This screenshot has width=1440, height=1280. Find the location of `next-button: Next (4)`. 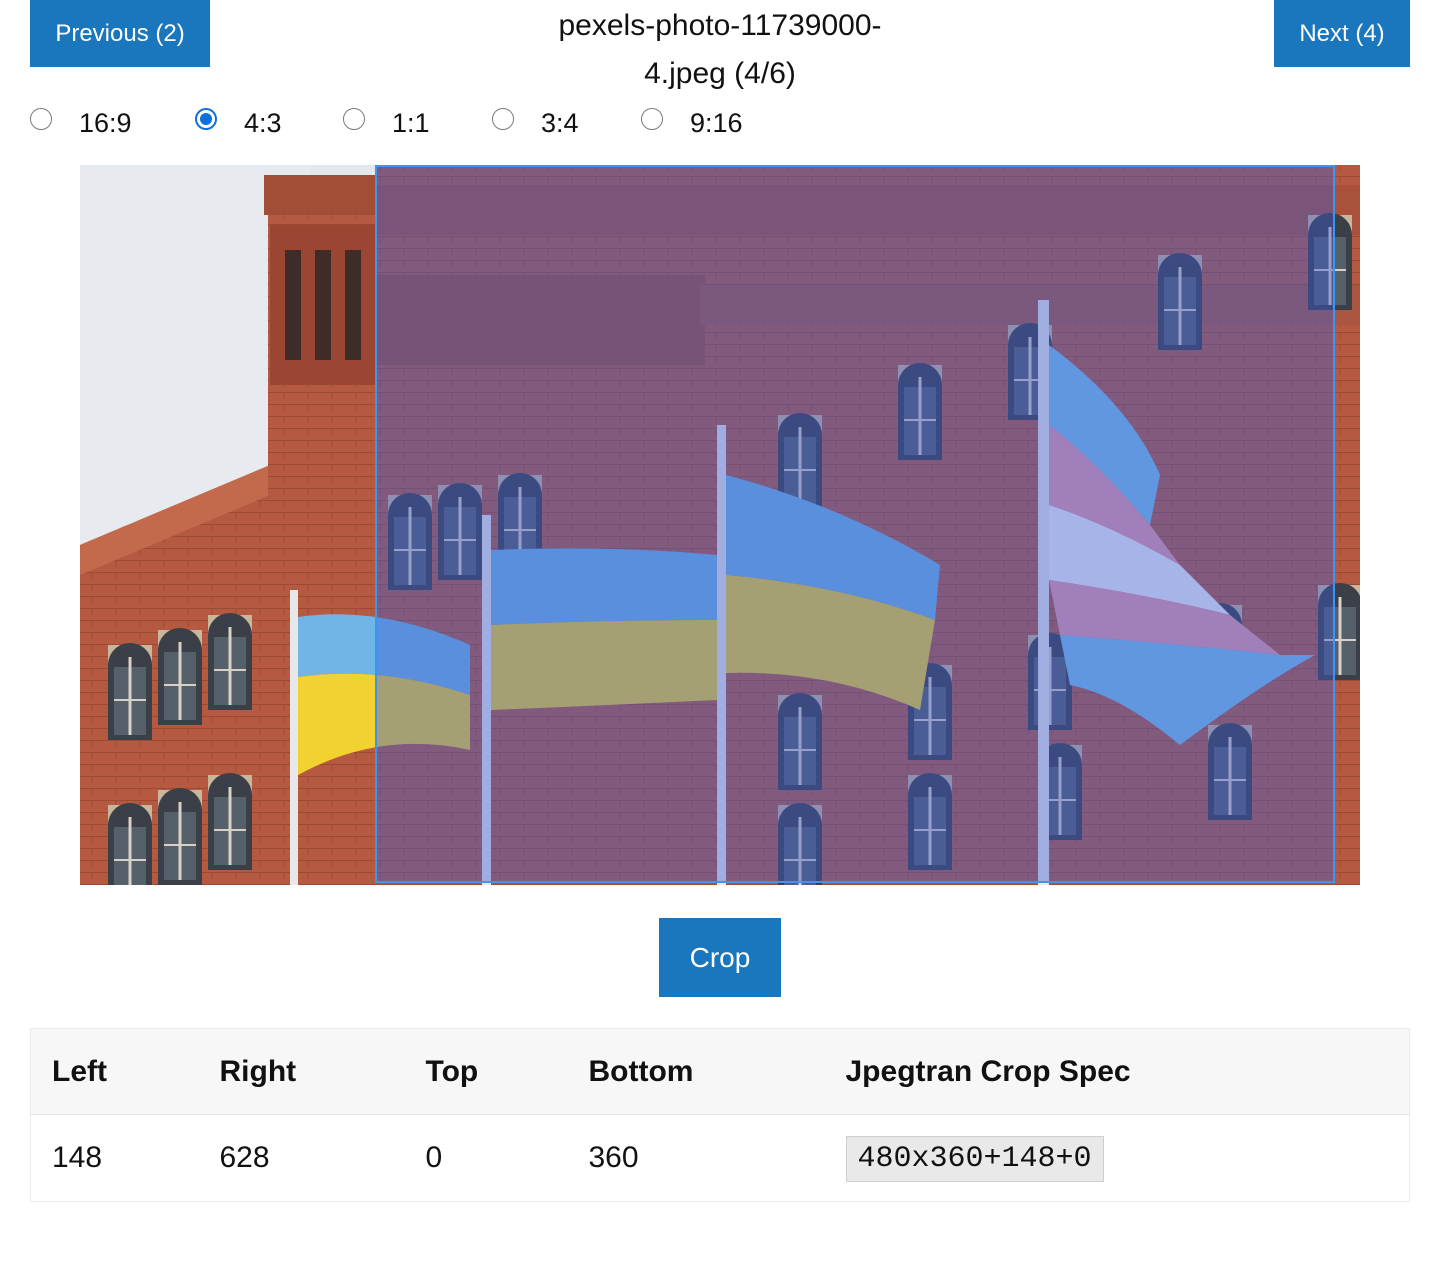

next-button: Next (4) is located at coordinates (1342, 33).